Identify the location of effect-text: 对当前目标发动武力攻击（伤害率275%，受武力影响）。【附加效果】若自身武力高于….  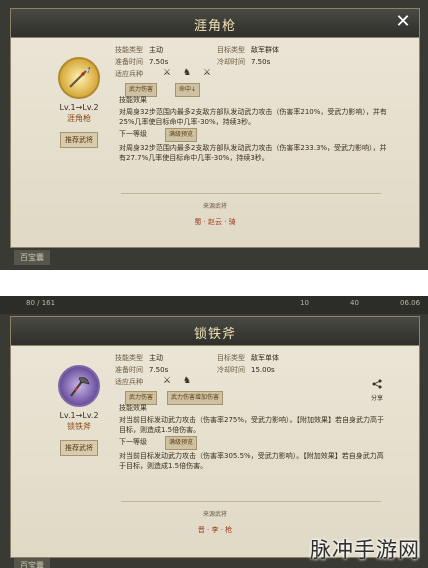
(252, 425).